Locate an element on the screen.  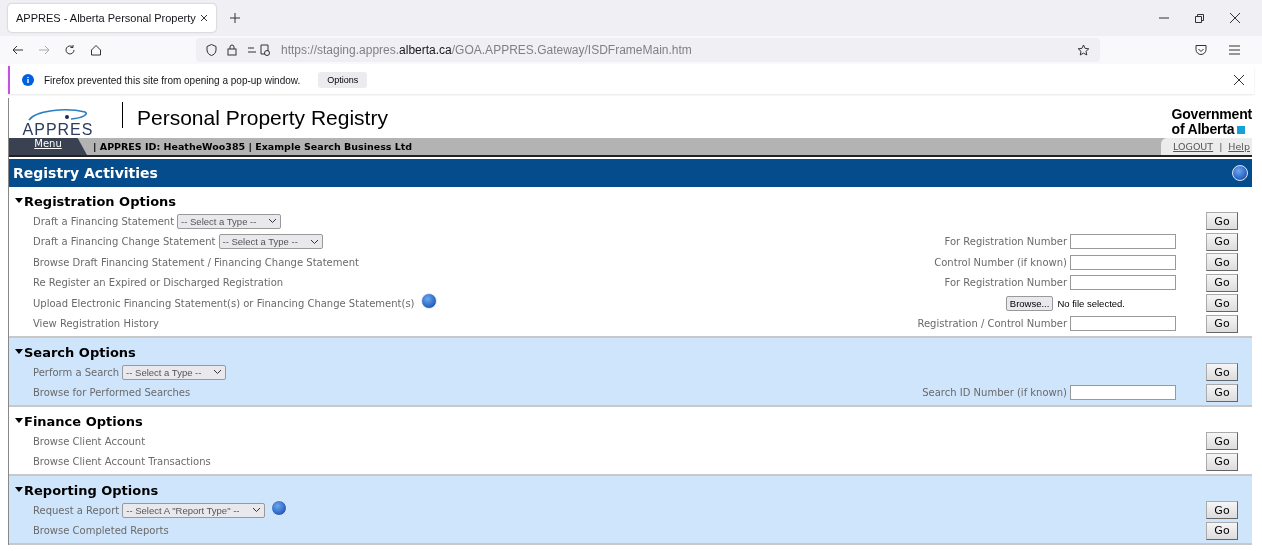
activity-link: View Registration History is located at coordinates (96, 324).